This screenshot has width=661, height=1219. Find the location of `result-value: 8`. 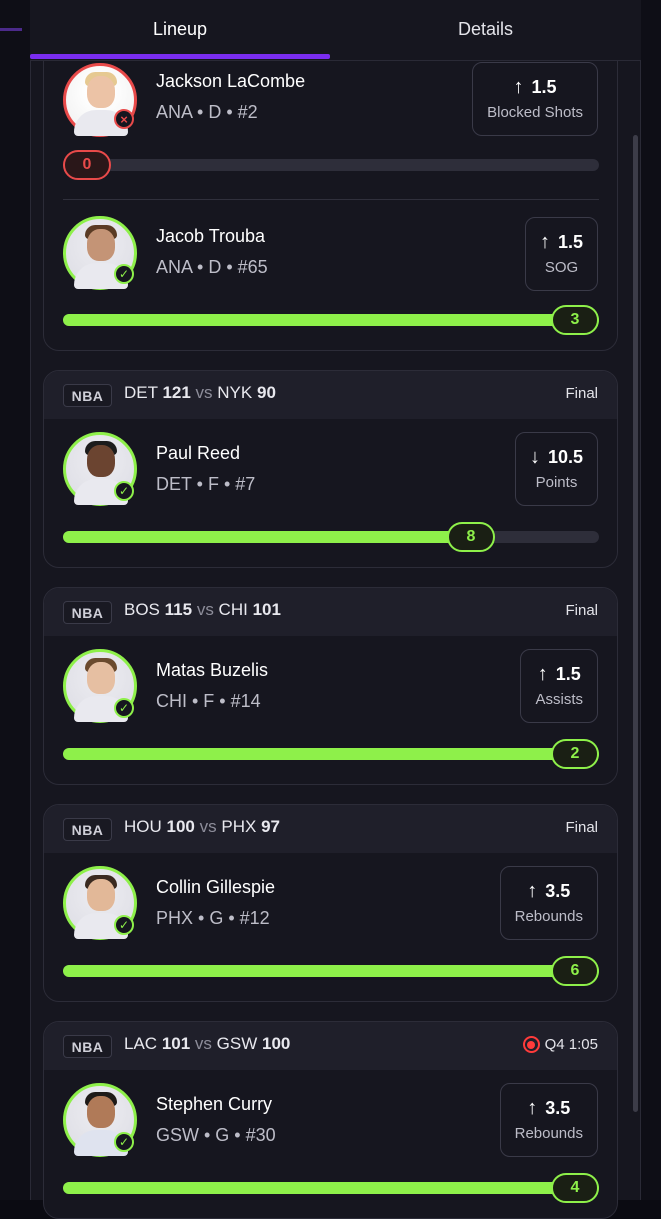

result-value: 8 is located at coordinates (471, 537).